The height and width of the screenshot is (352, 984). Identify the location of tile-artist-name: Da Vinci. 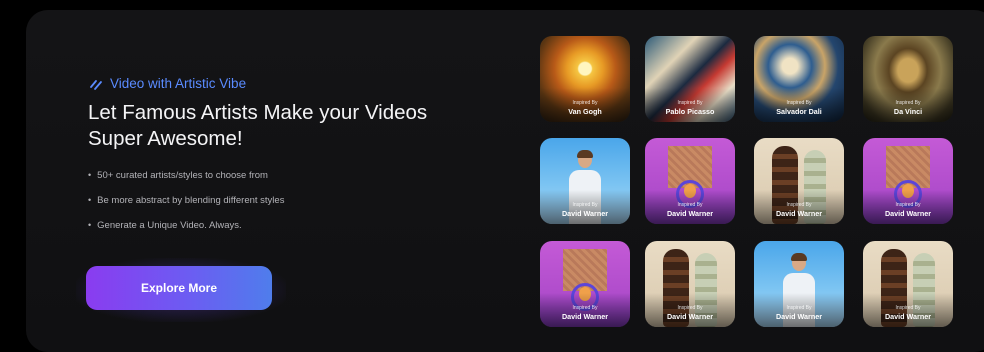
(908, 111).